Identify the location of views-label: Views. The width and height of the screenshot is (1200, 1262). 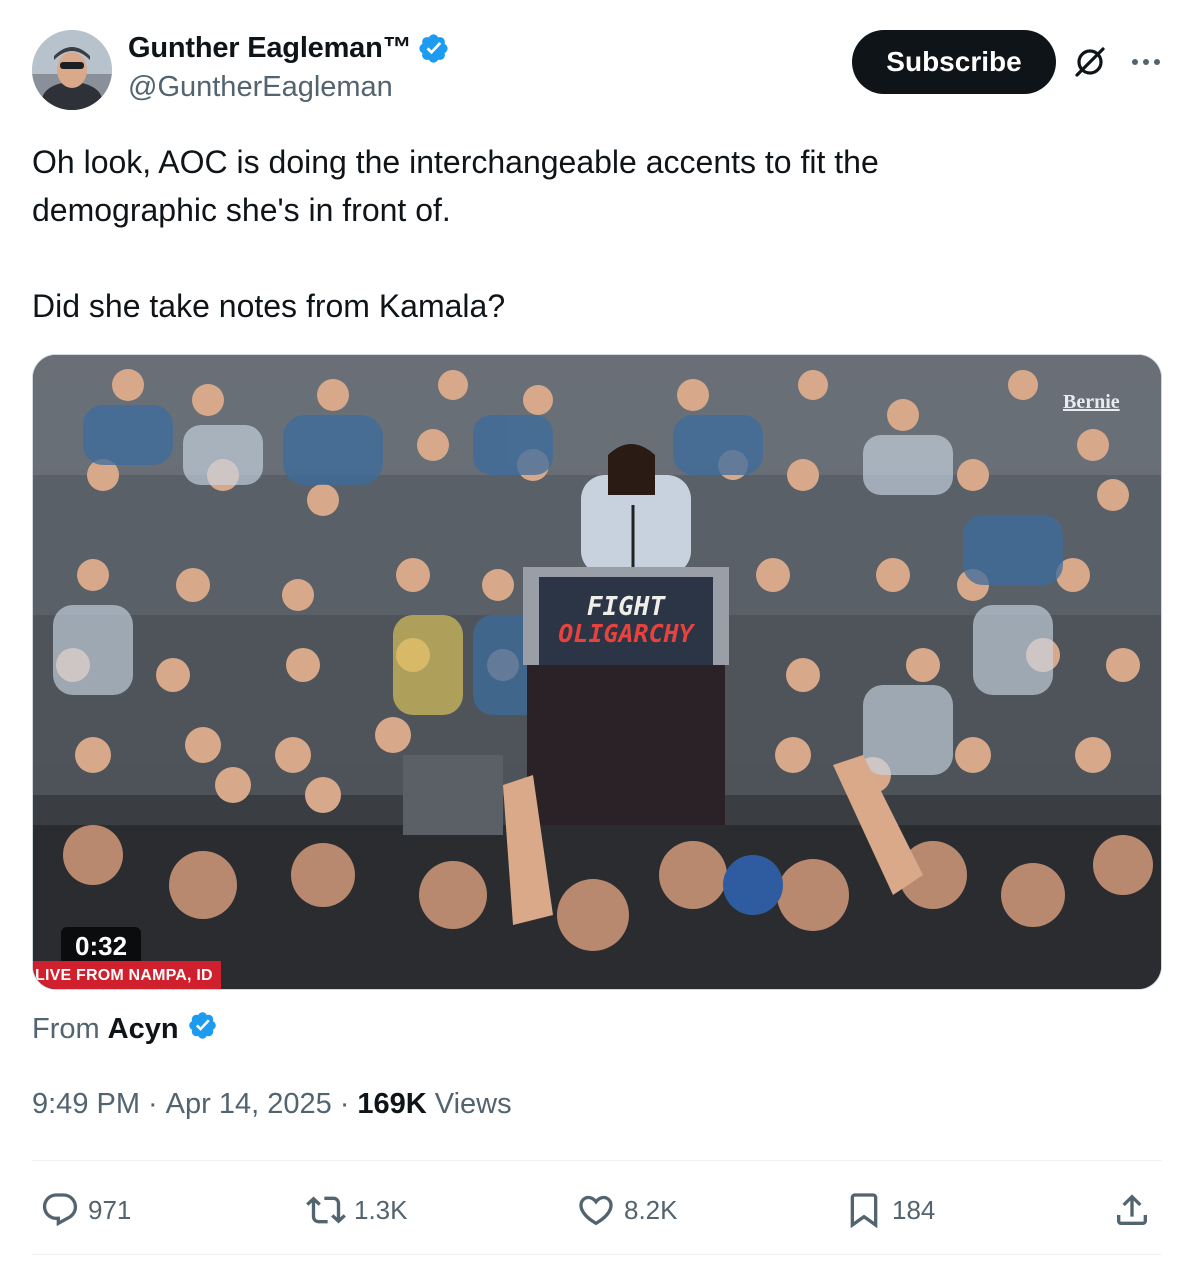
(473, 1104).